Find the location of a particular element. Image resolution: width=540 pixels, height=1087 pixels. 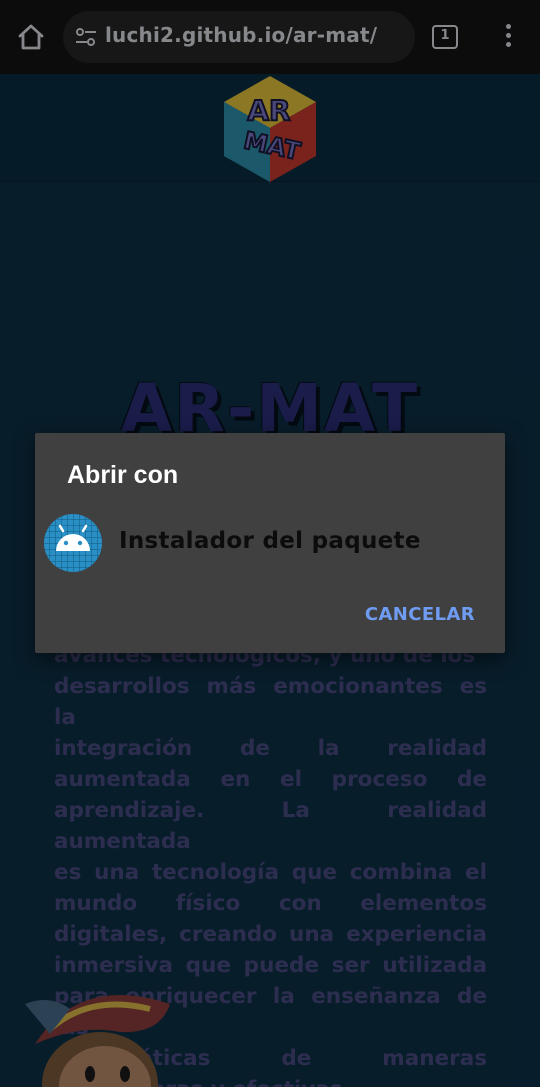

dialog-title: Abrir con is located at coordinates (123, 475).